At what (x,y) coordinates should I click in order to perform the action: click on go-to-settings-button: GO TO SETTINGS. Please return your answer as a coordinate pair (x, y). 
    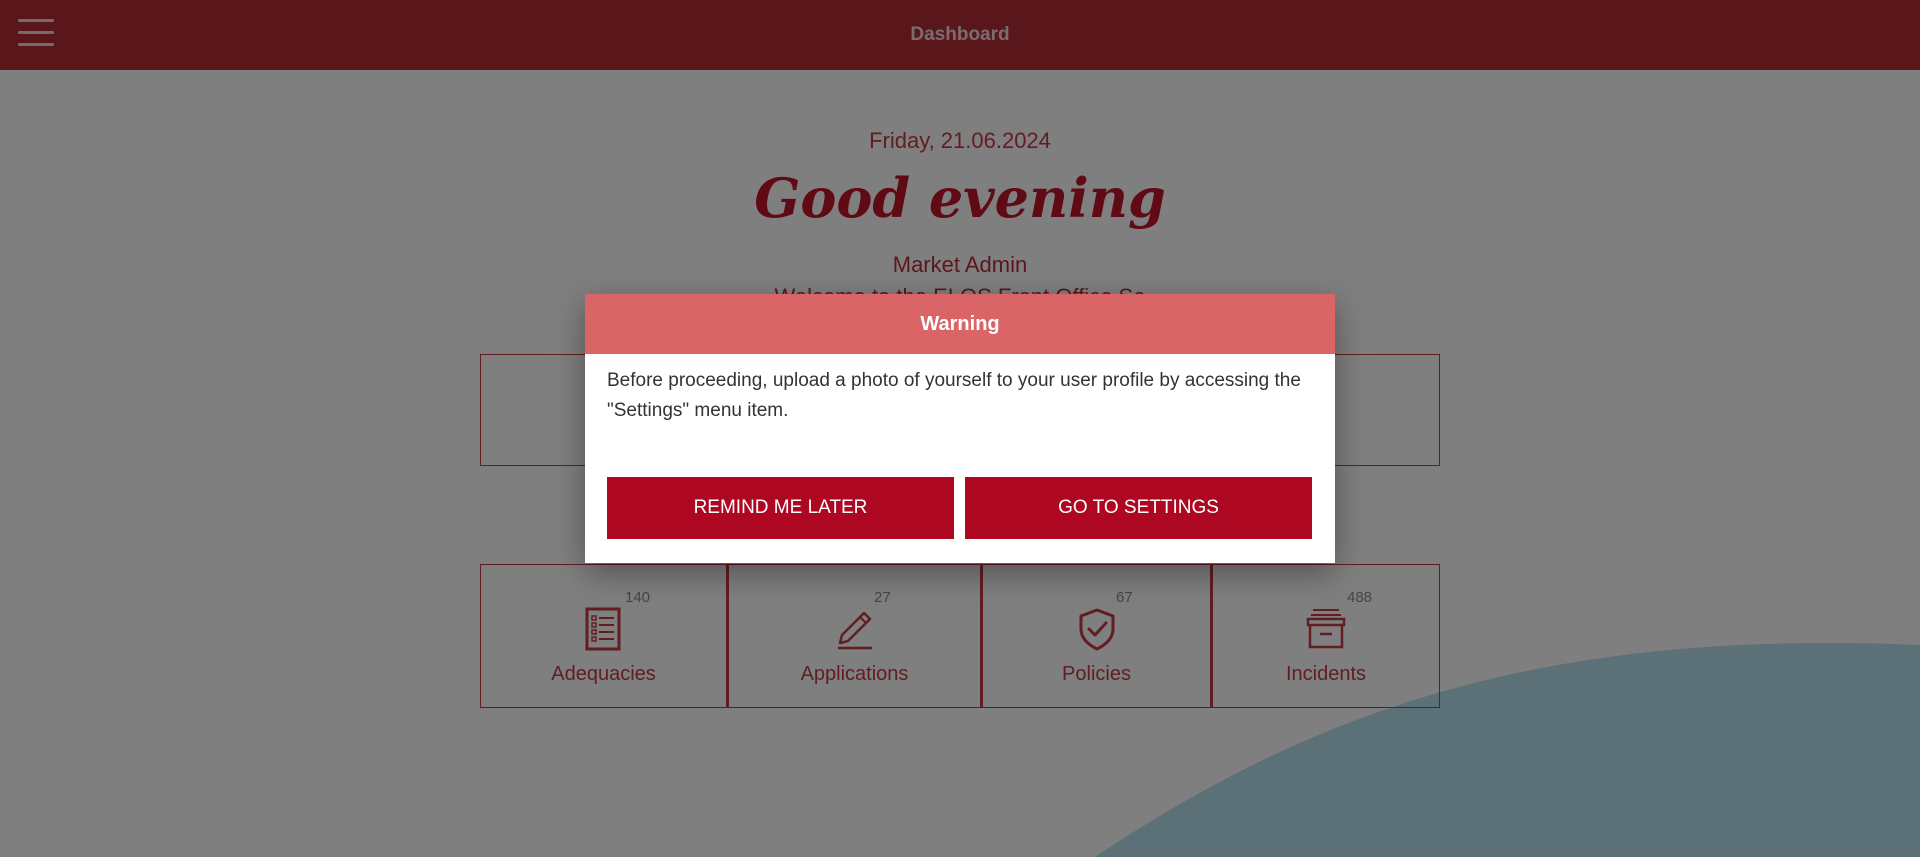
    Looking at the image, I should click on (1138, 508).